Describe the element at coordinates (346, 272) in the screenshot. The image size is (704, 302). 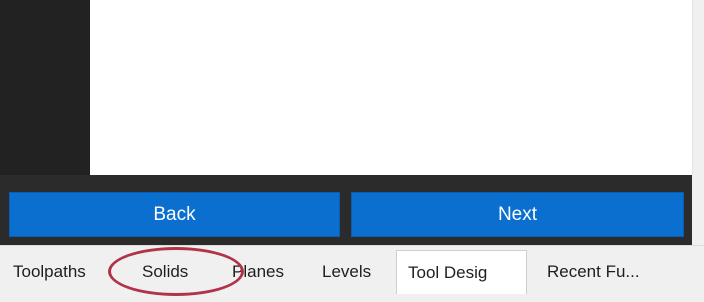
I see `tab-levels: Levels` at that location.